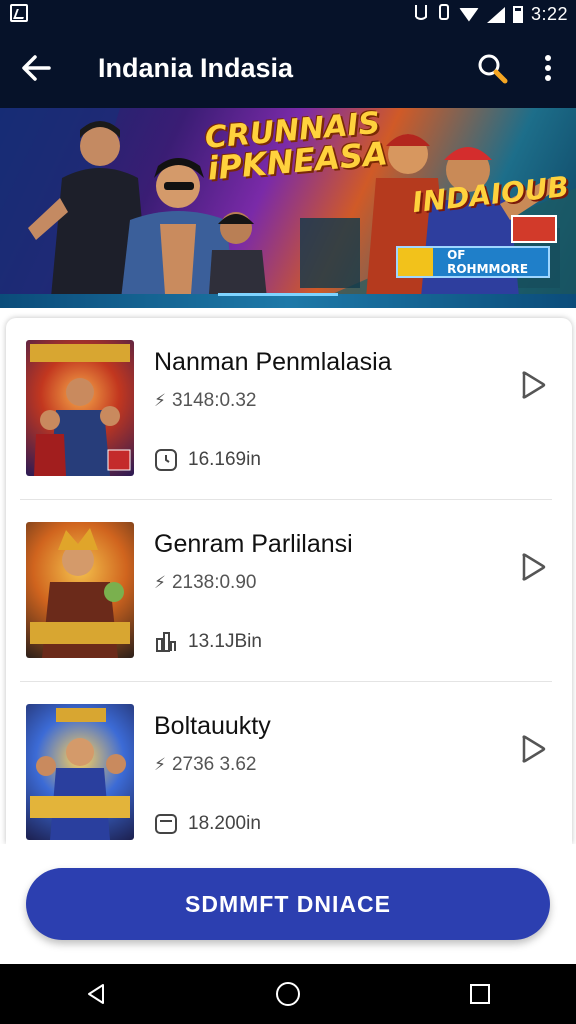 The width and height of the screenshot is (576, 1024). I want to click on battery-icon, so click(517, 14).